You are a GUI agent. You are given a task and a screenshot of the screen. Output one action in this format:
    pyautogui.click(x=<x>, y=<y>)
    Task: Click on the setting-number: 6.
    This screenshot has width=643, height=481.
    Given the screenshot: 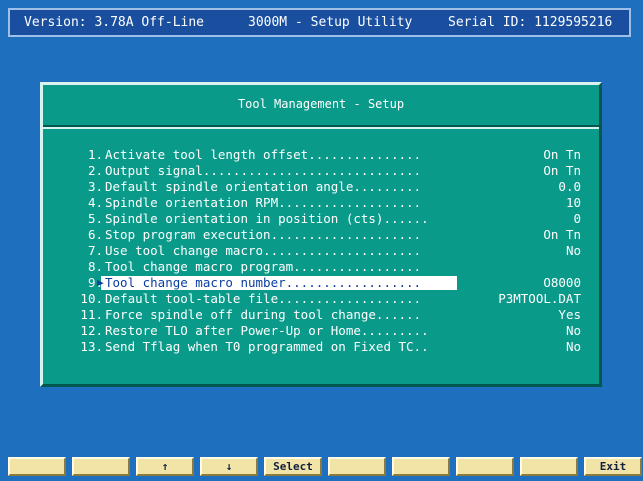 What is the action you would take?
    pyautogui.click(x=95, y=234)
    